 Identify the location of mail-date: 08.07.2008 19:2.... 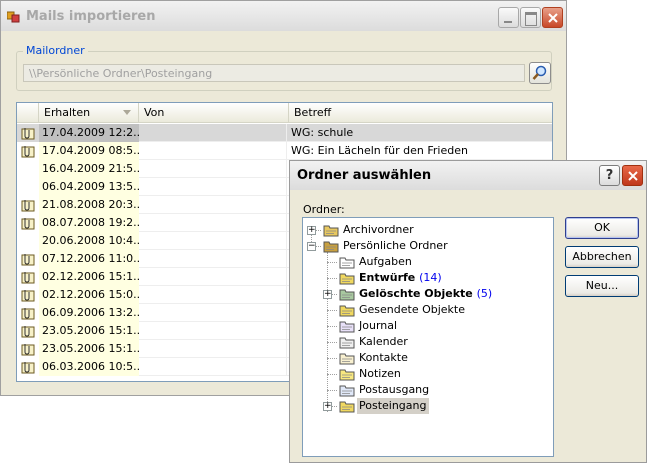
(89, 223).